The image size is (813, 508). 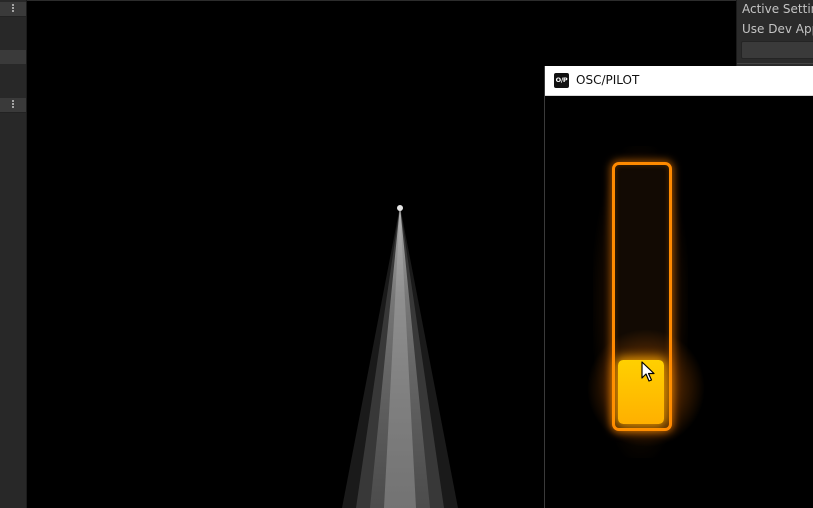 I want to click on panel-selected-row, so click(x=13, y=57).